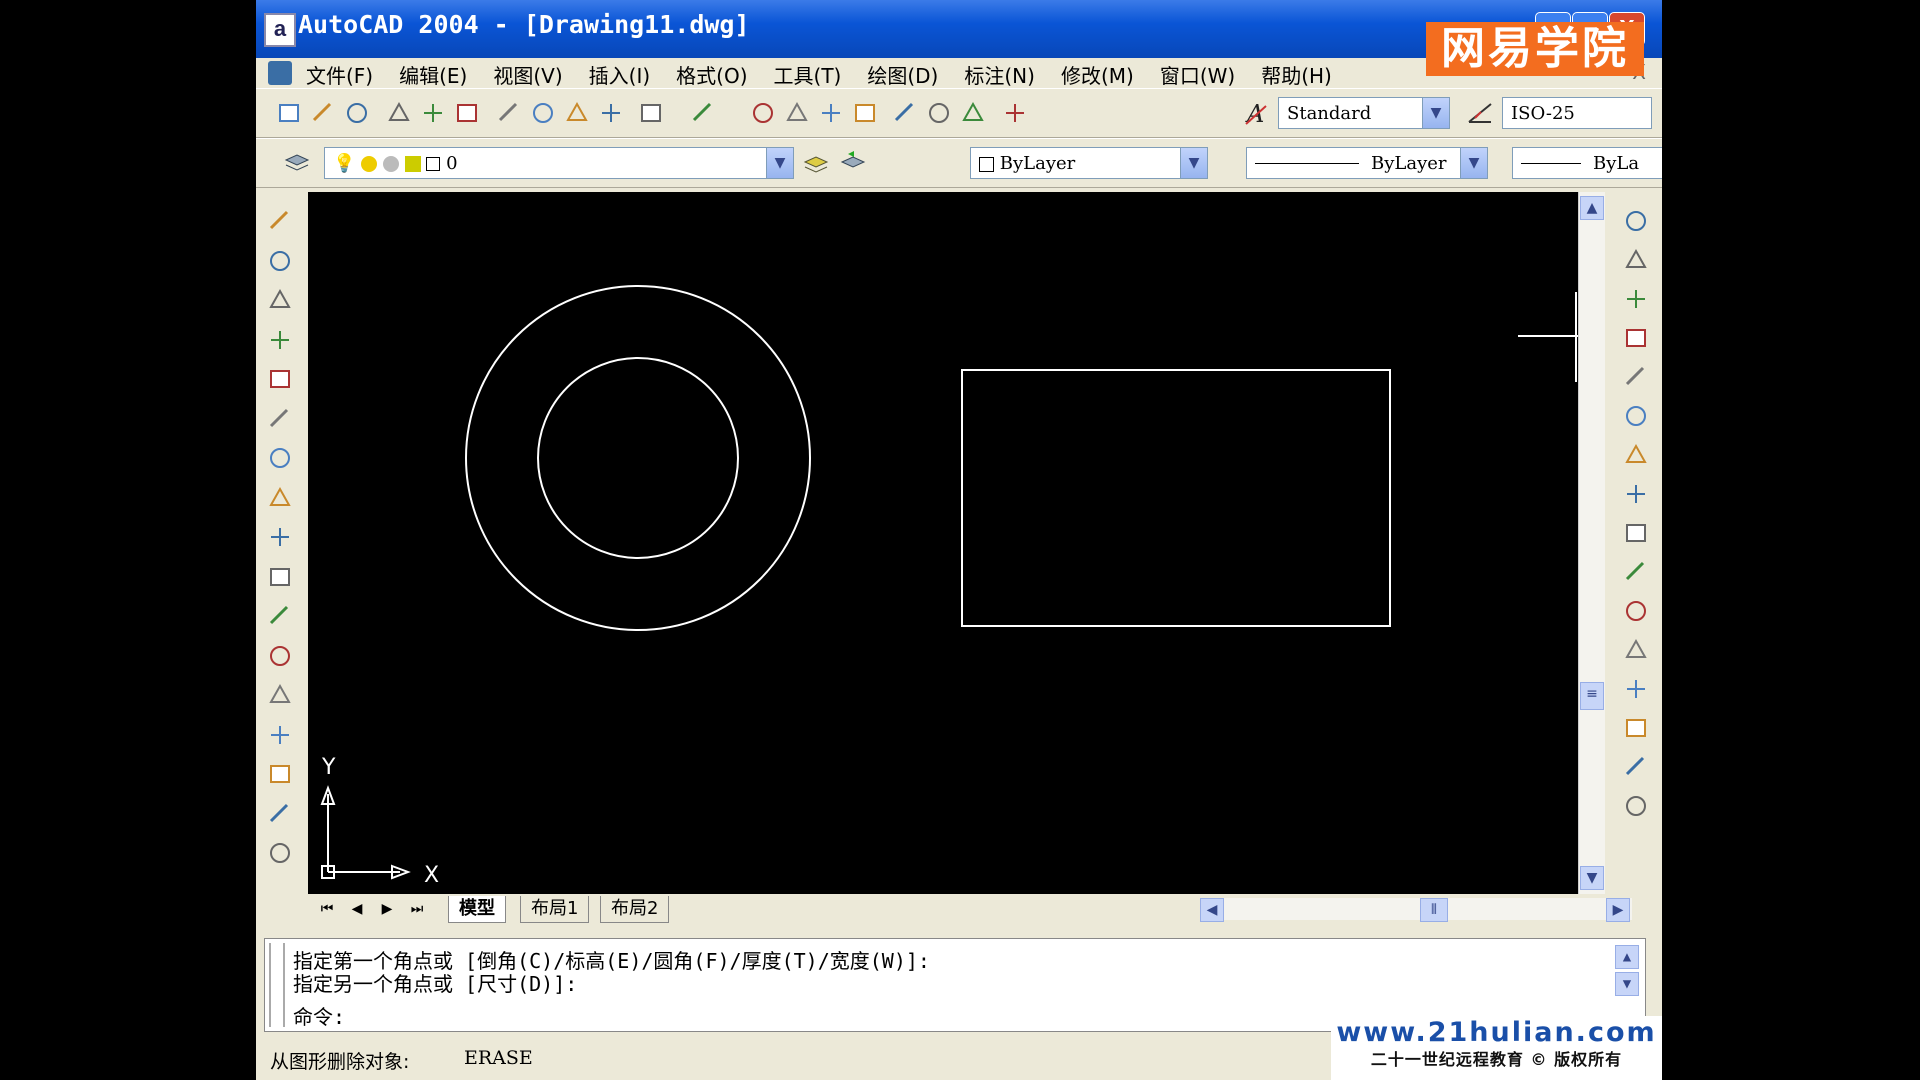 This screenshot has height=1080, width=1920. I want to click on polygon-icon, so click(280, 340).